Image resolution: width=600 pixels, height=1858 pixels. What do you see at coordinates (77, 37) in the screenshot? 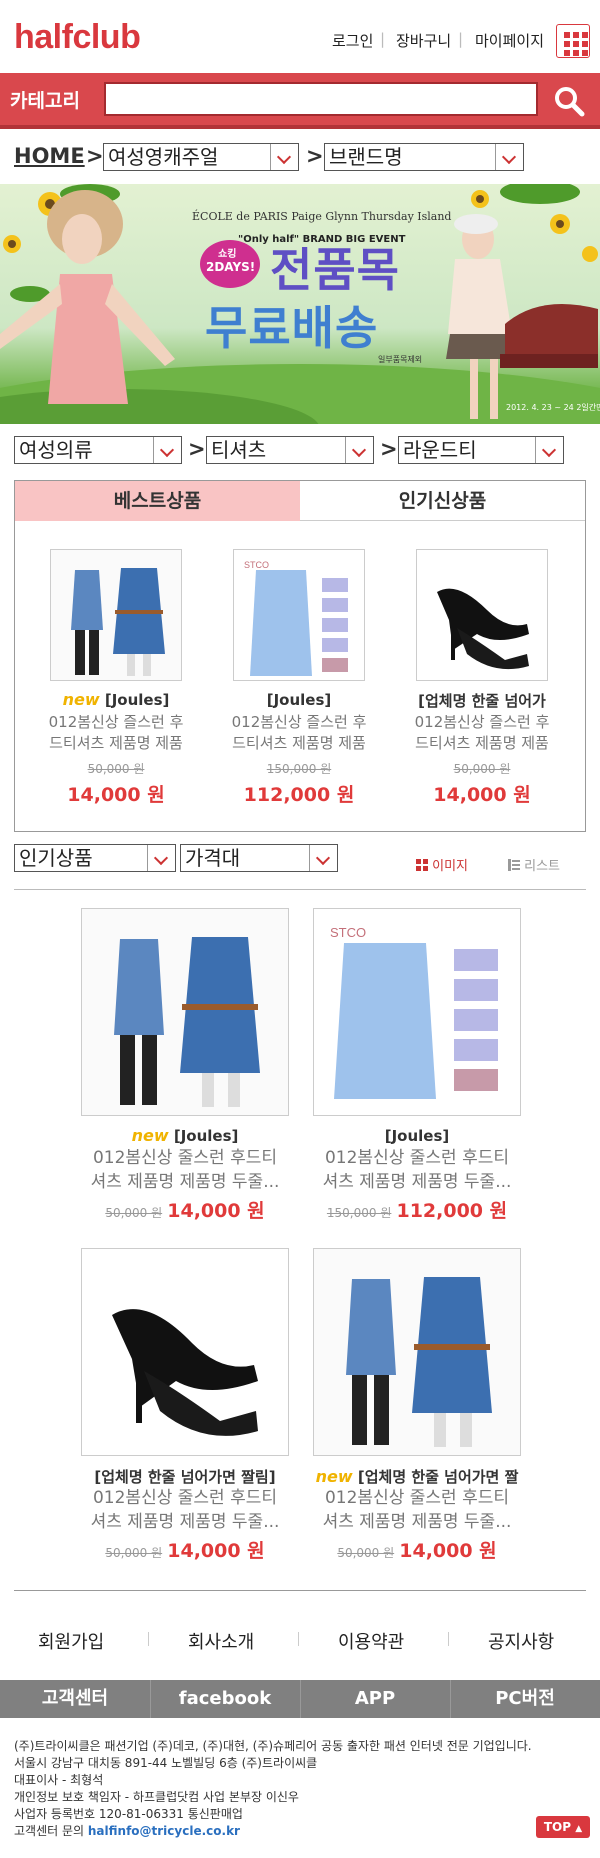
I see `halfclub-logo: halfclub` at bounding box center [77, 37].